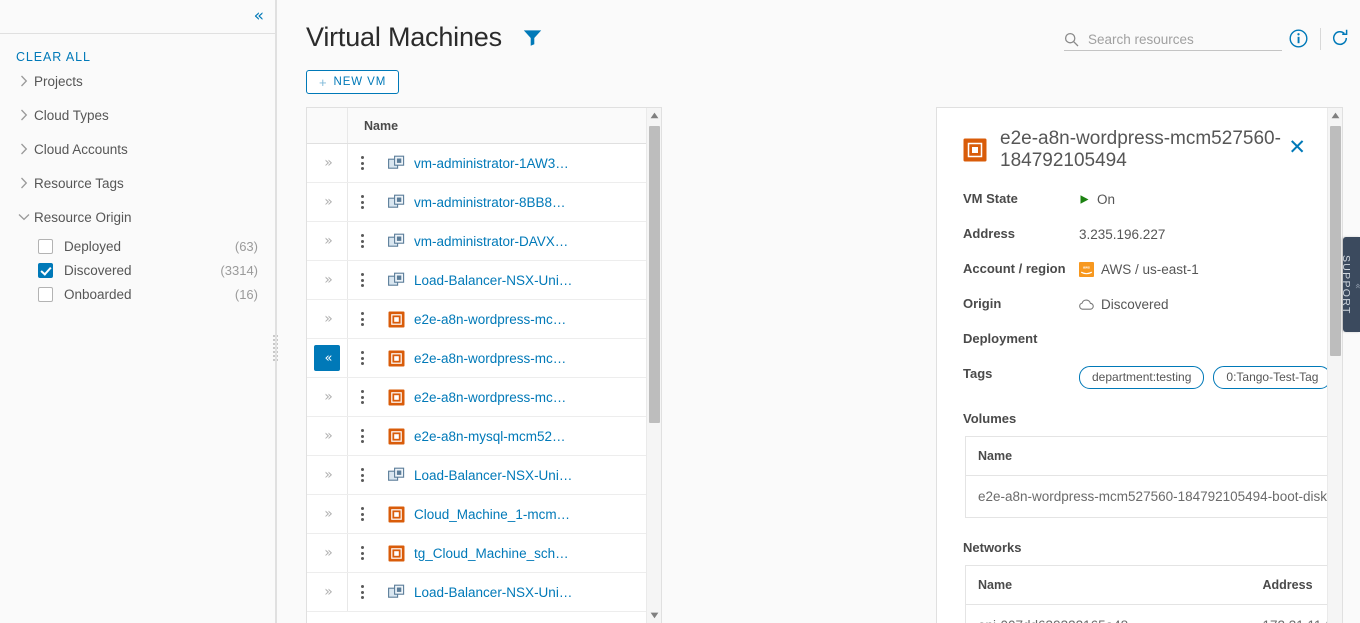 Image resolution: width=1360 pixels, height=623 pixels. Describe the element at coordinates (1297, 147) in the screenshot. I see `close-icon: ✕` at that location.